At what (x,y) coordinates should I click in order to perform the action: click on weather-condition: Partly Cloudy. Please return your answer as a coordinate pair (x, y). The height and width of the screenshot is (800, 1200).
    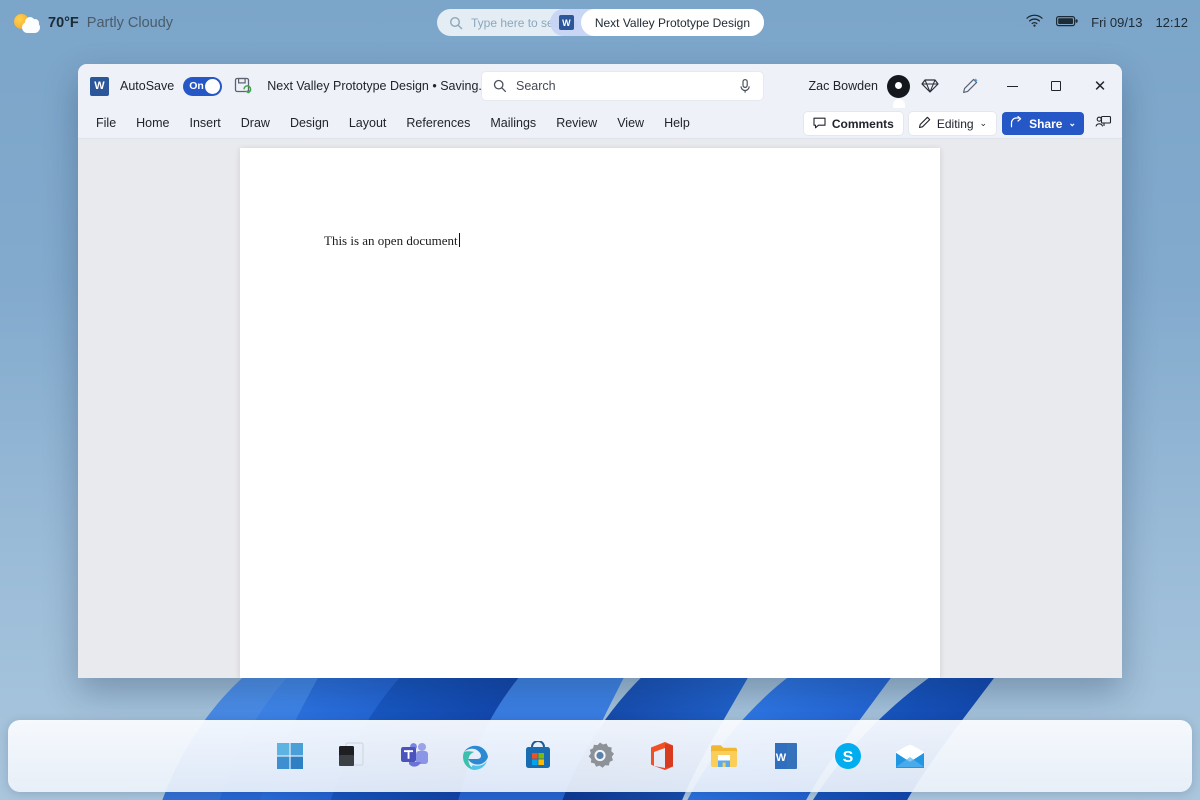
    Looking at the image, I should click on (130, 22).